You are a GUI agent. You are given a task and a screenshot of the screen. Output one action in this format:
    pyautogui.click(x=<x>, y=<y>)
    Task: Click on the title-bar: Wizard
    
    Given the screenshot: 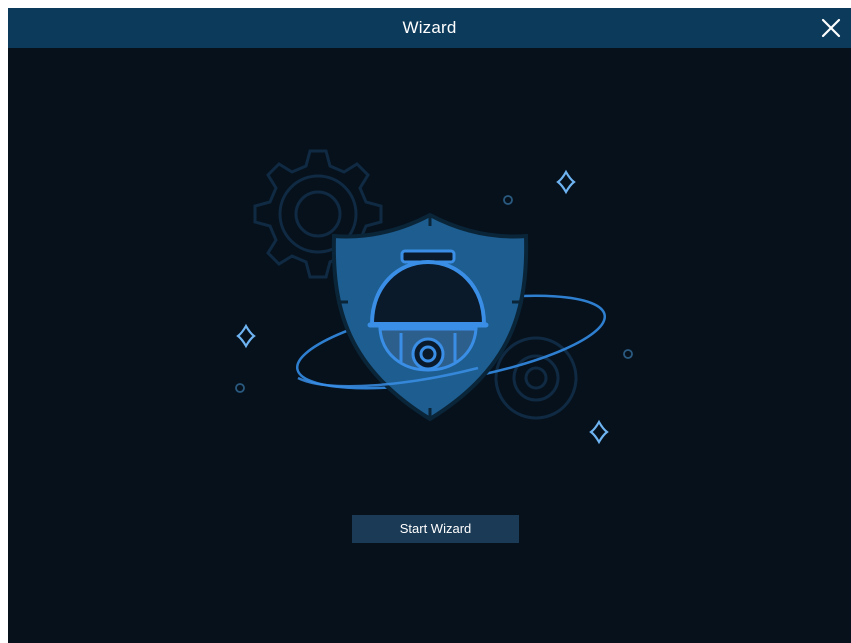 What is the action you would take?
    pyautogui.click(x=429, y=28)
    